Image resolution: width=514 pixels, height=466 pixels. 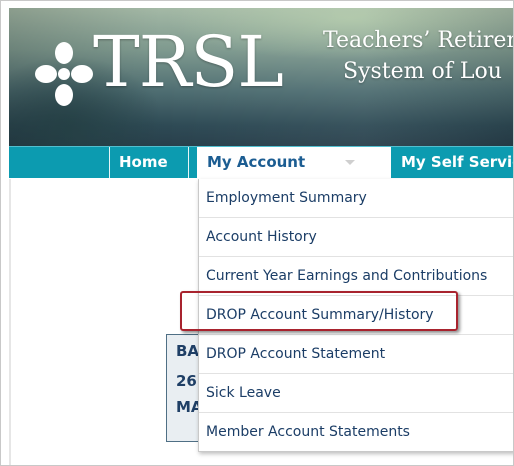 I want to click on main-nav: Home My Account My Self Servic, so click(x=261, y=162).